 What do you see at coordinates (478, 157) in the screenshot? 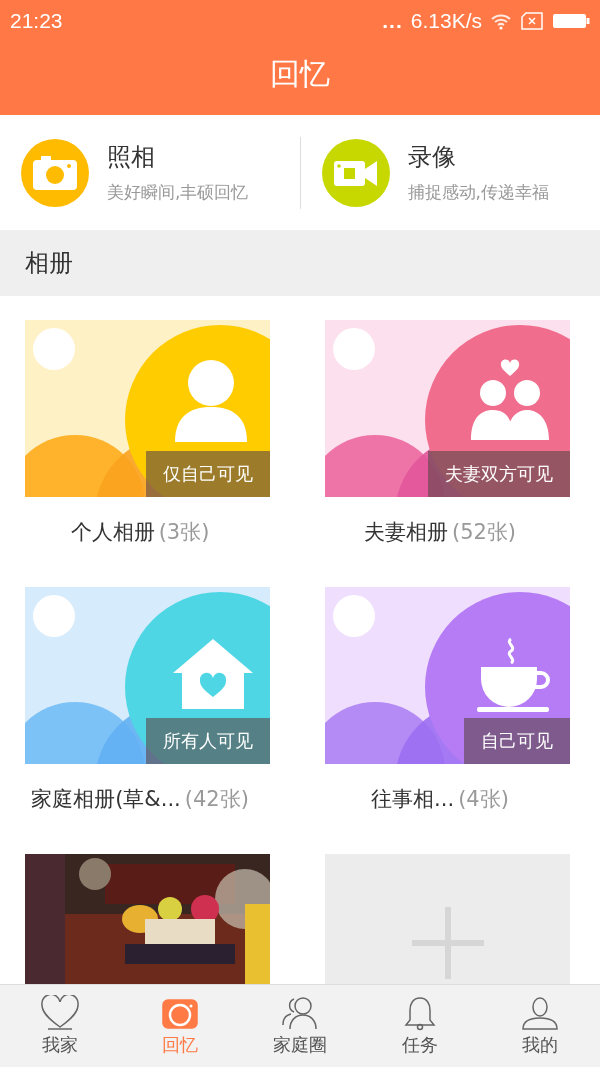
I see `action-title: 录像` at bounding box center [478, 157].